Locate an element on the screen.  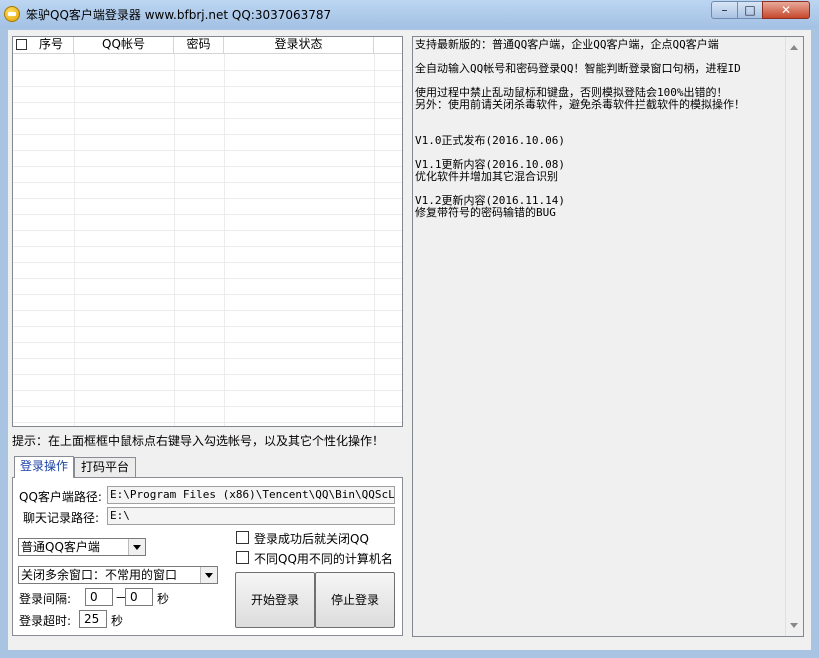
notes-line is located at coordinates (601, 117).